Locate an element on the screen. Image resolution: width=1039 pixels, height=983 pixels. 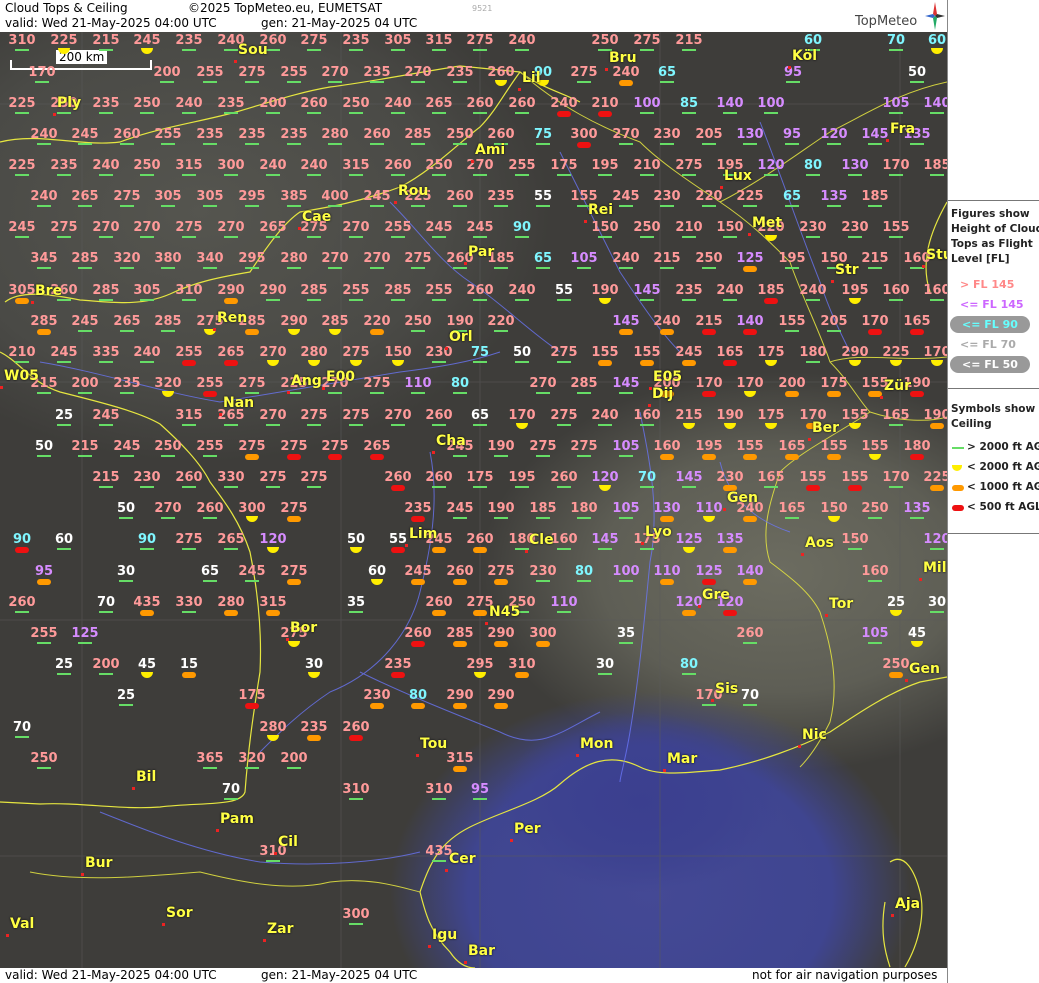
city-label: Ber is located at coordinates (826, 428).